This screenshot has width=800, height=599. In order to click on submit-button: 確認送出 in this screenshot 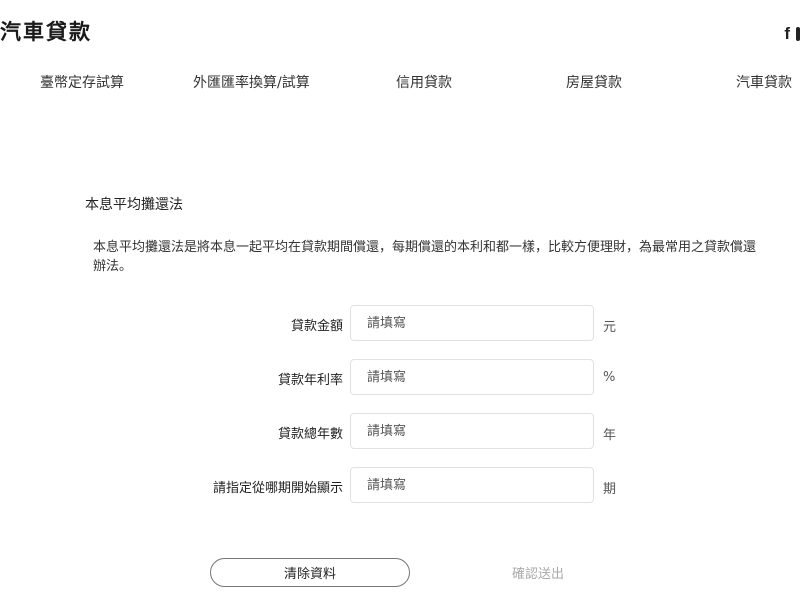, I will do `click(538, 572)`.